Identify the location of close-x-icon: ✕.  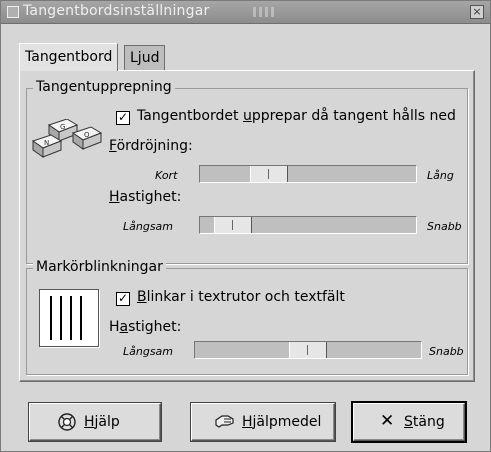
(387, 421).